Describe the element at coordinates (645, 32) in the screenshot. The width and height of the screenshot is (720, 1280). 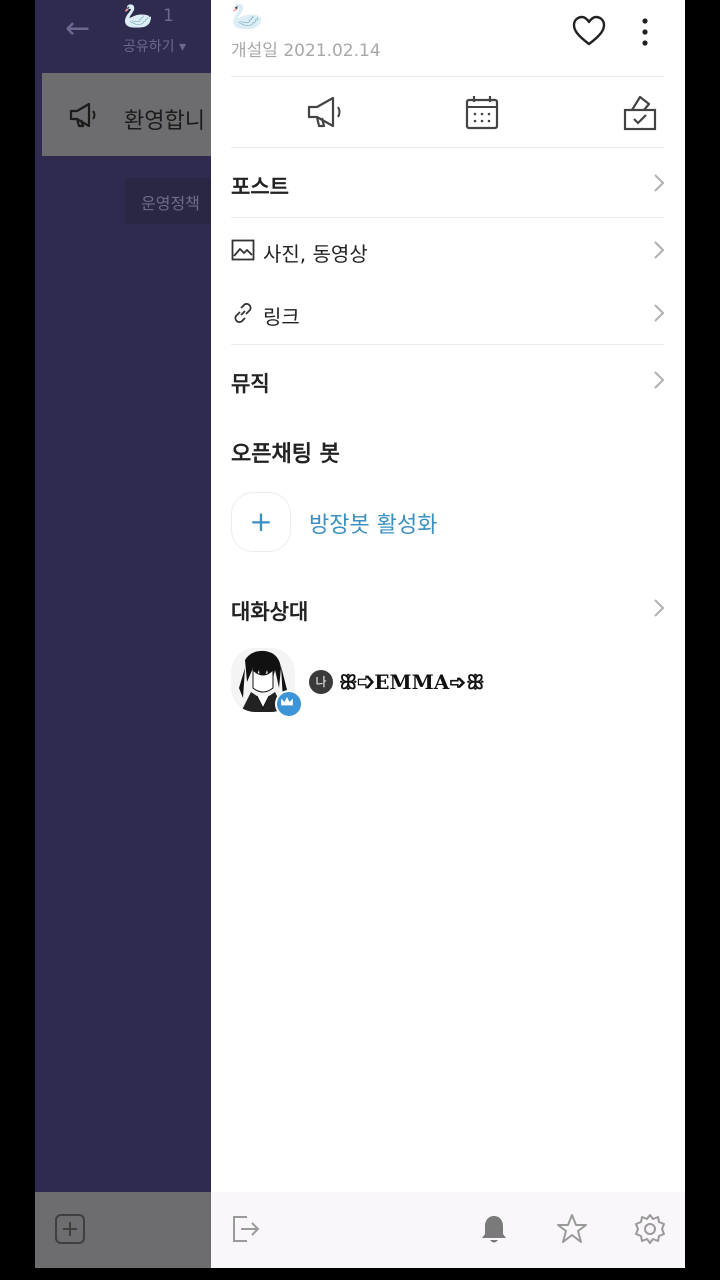
I see `more-vertical-icon` at that location.